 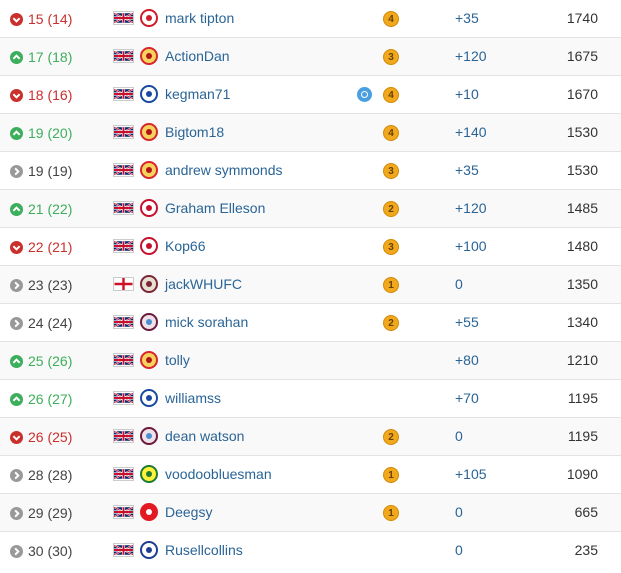 I want to click on aston-villa-crest-icon, so click(x=149, y=322).